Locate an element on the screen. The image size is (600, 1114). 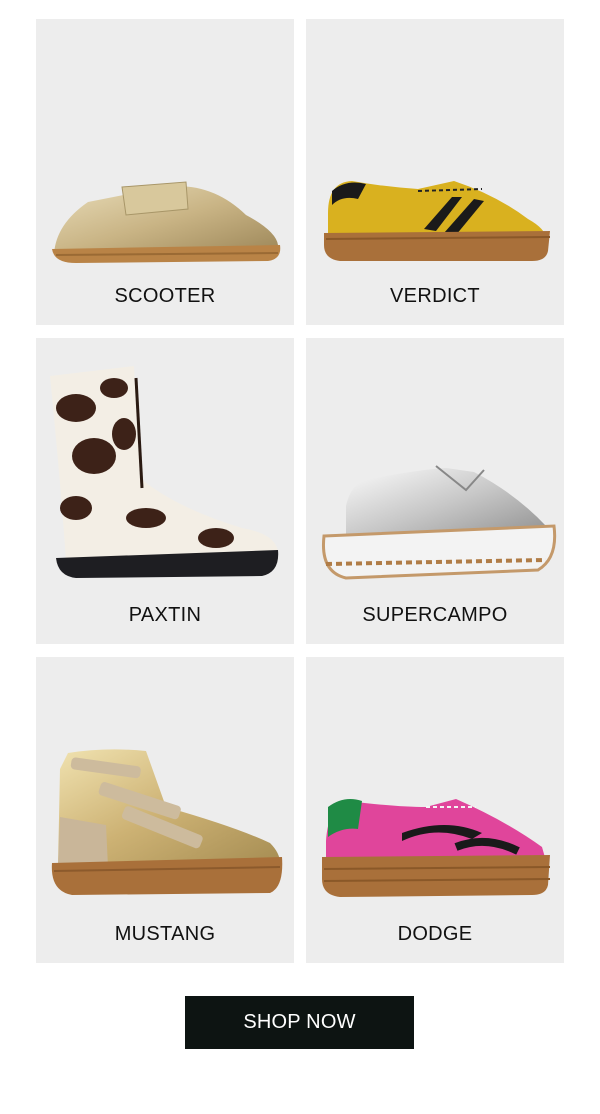
shop-now-button: SHOP NOW is located at coordinates (299, 1022).